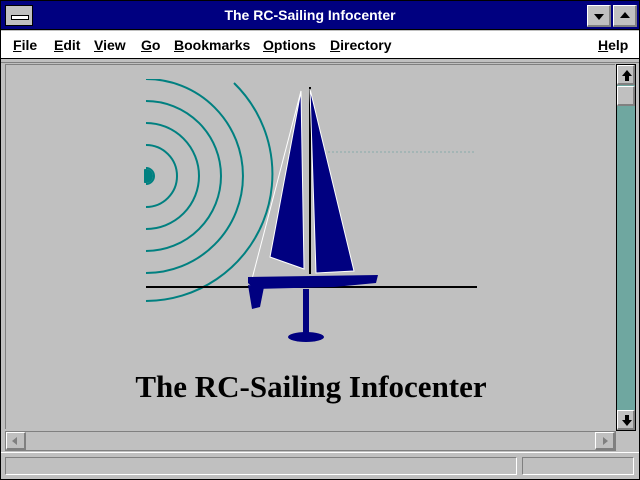  What do you see at coordinates (306, 311) in the screenshot?
I see `keel` at bounding box center [306, 311].